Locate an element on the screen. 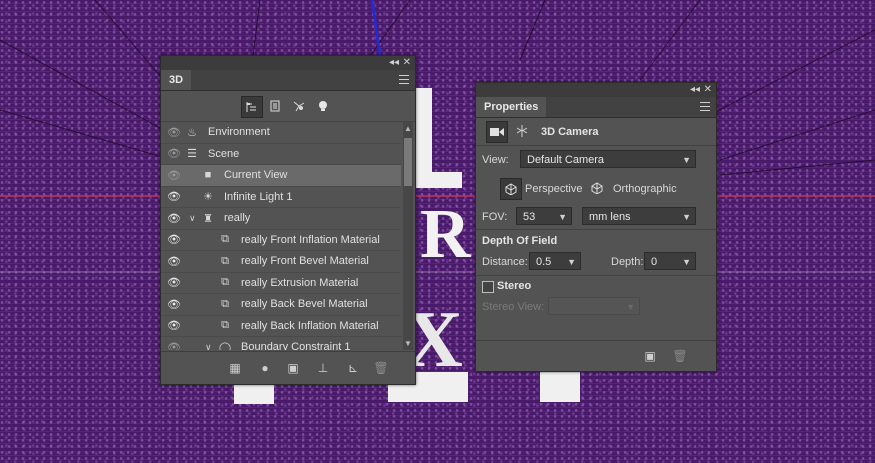 The width and height of the screenshot is (875, 463). mesh-icon: ♜ is located at coordinates (208, 218).